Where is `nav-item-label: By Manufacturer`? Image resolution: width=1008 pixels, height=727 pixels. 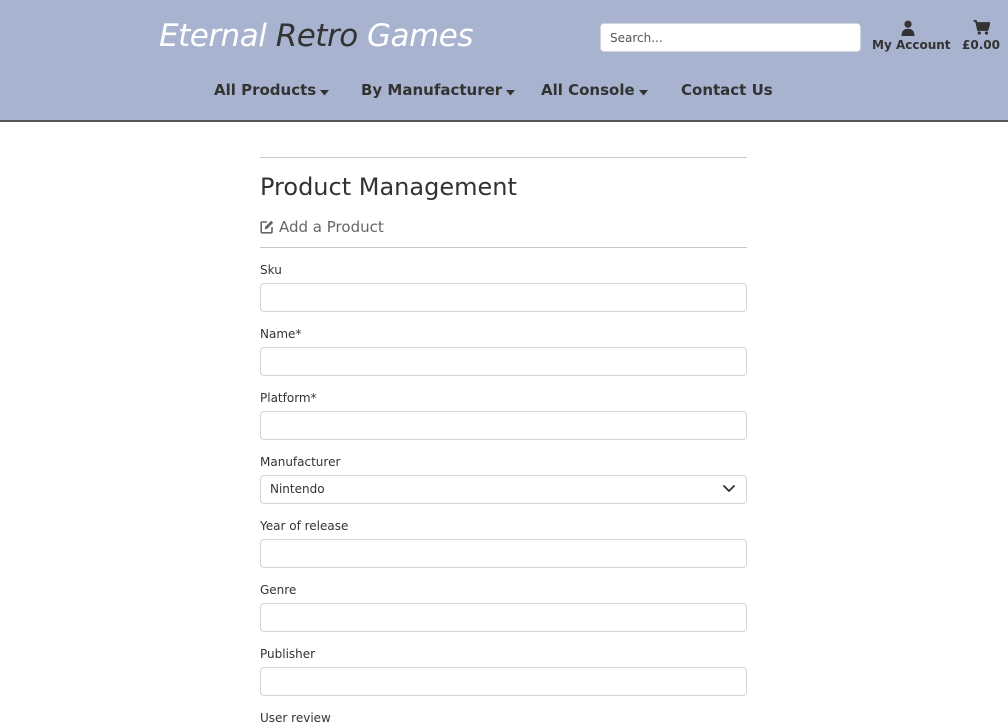
nav-item-label: By Manufacturer is located at coordinates (432, 90).